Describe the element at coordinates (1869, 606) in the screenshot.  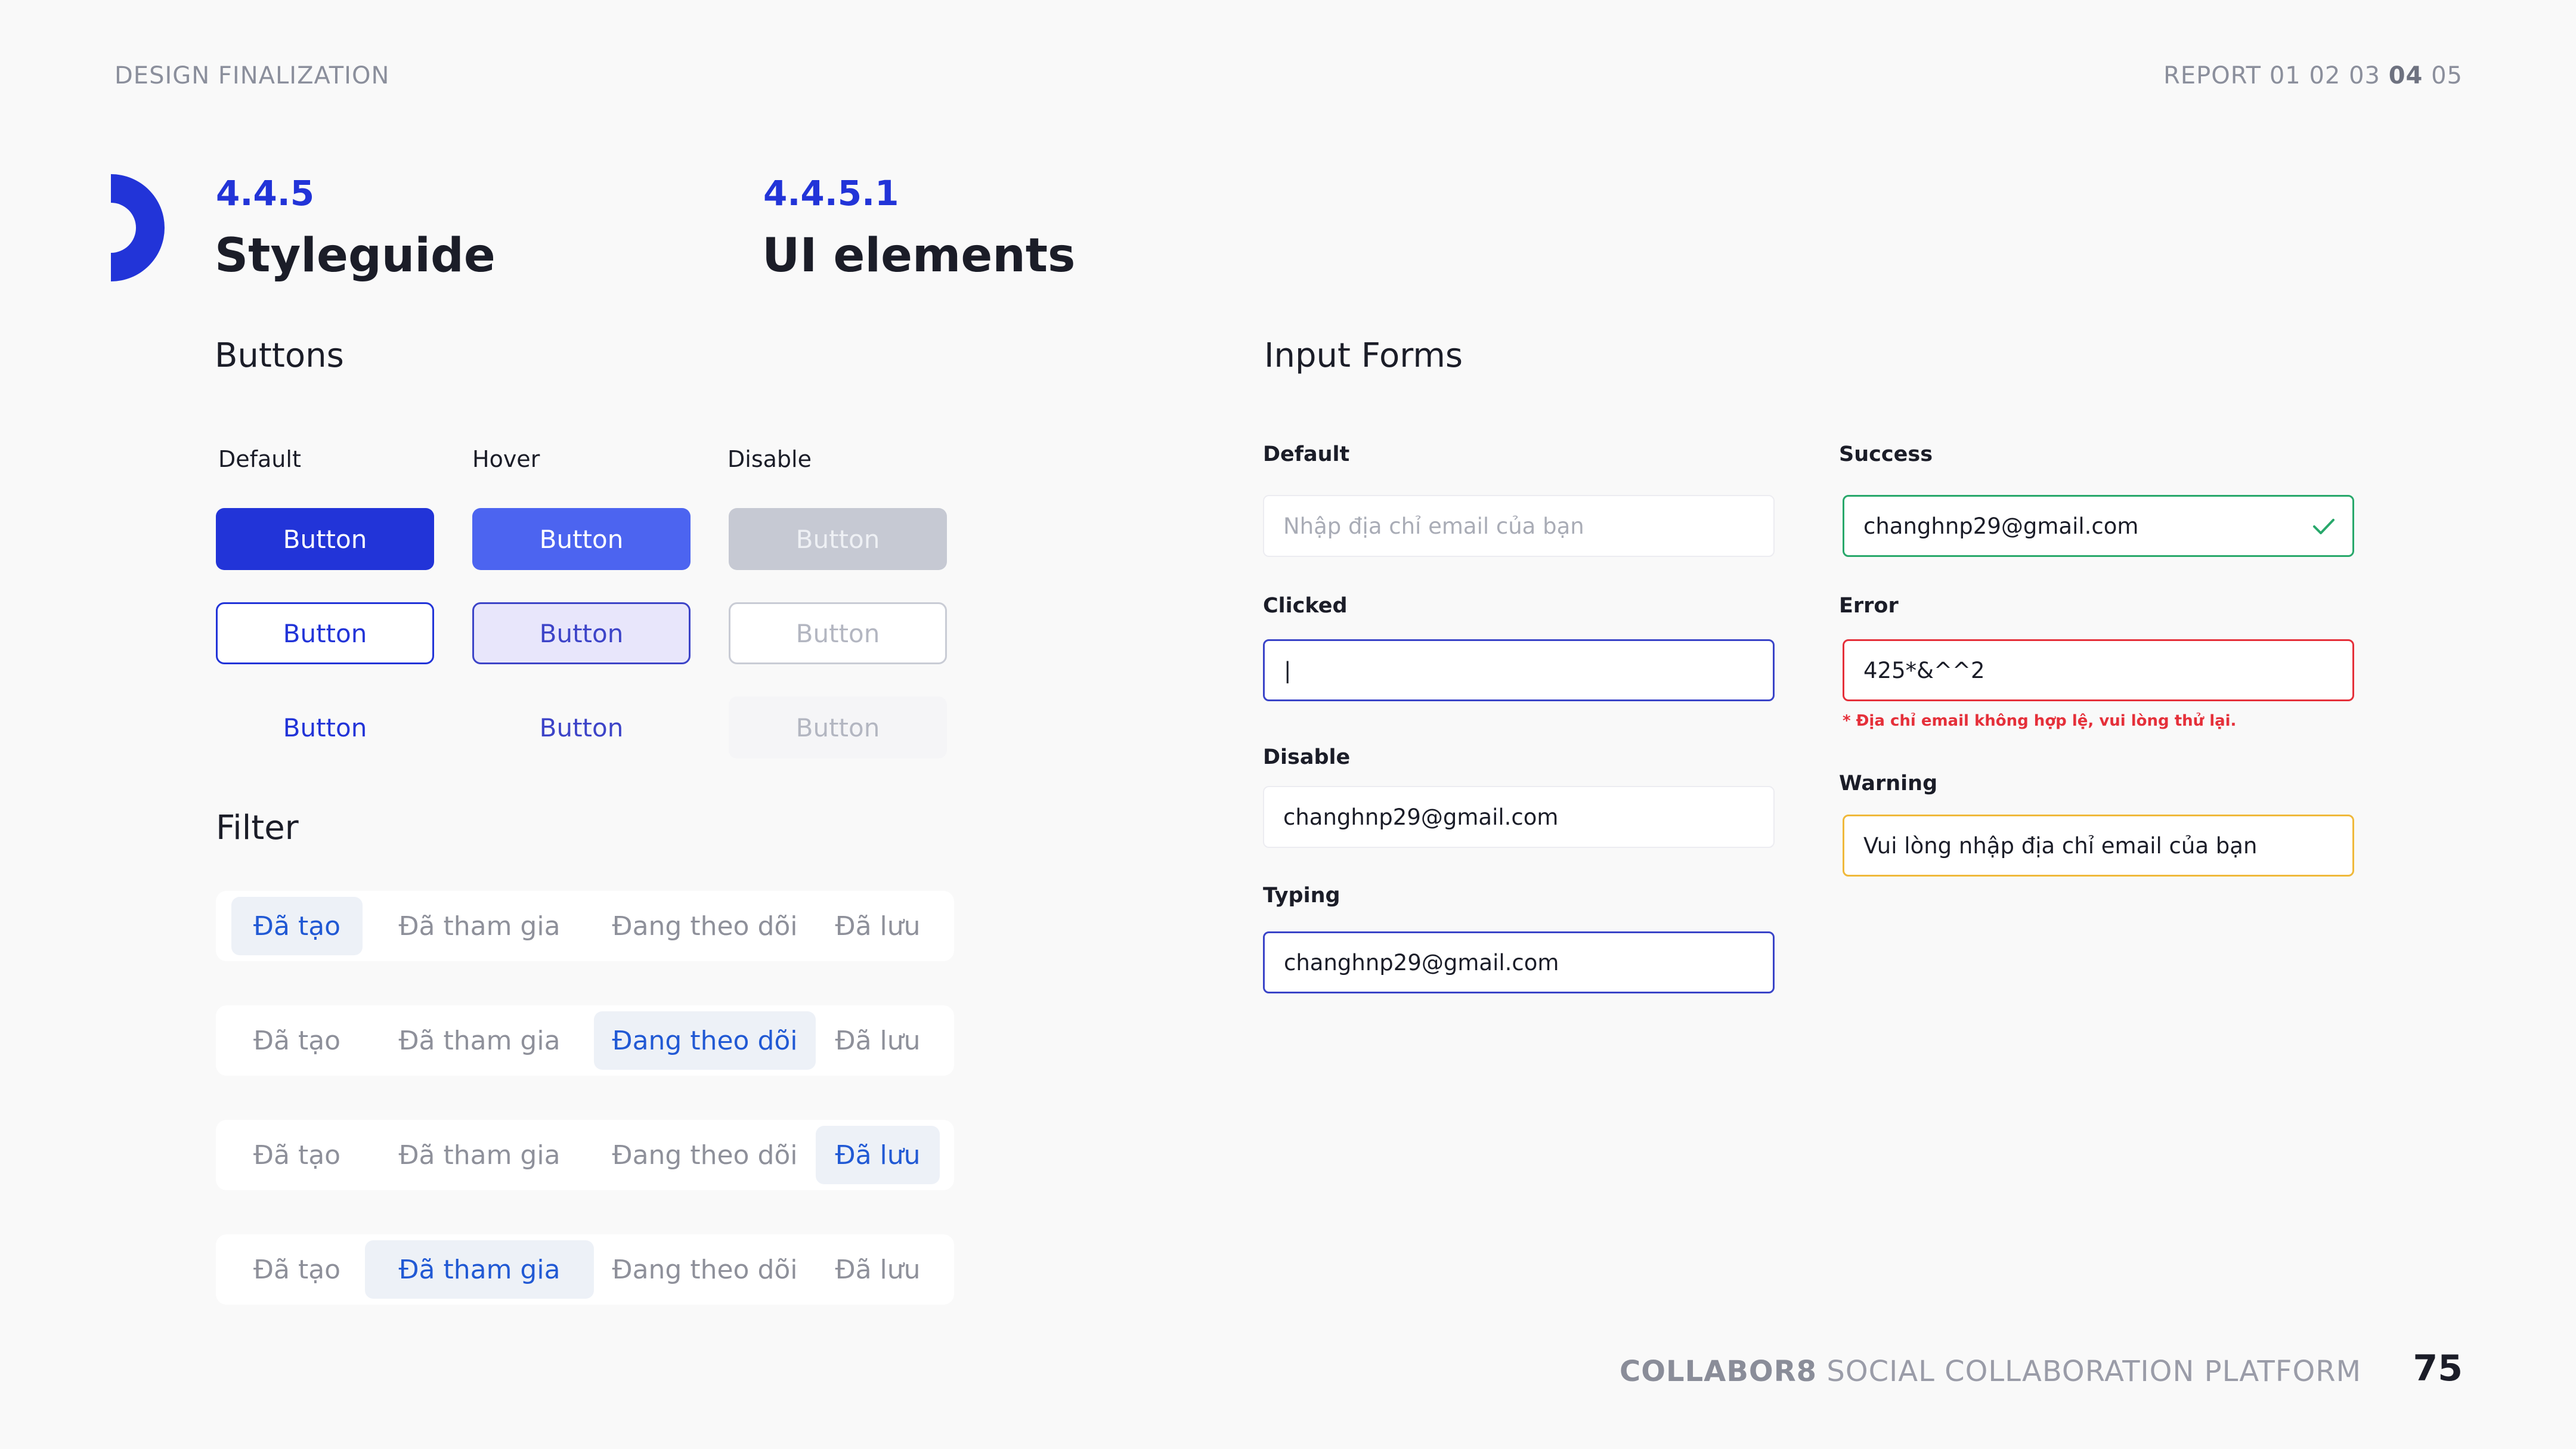
I see `input-error-label: Error` at that location.